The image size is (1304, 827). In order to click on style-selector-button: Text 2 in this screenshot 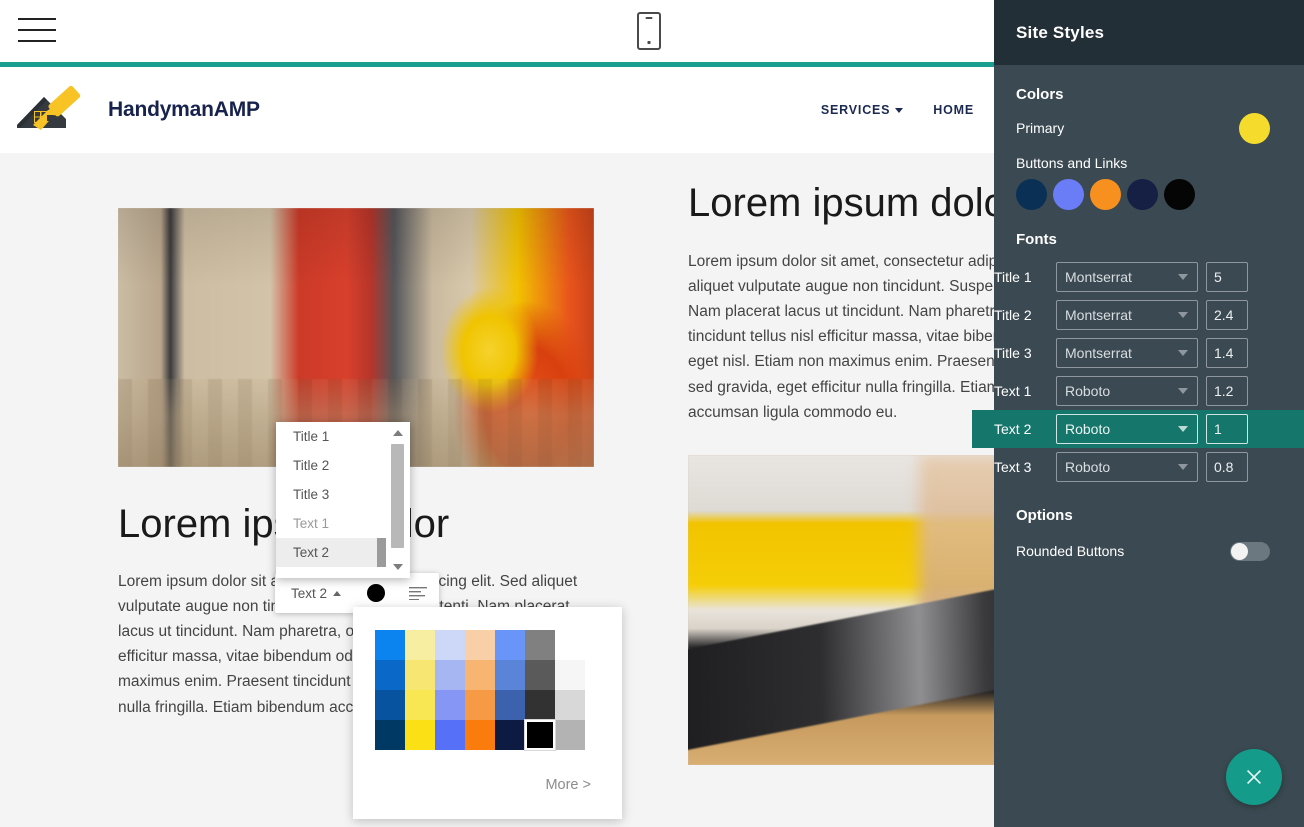, I will do `click(308, 593)`.